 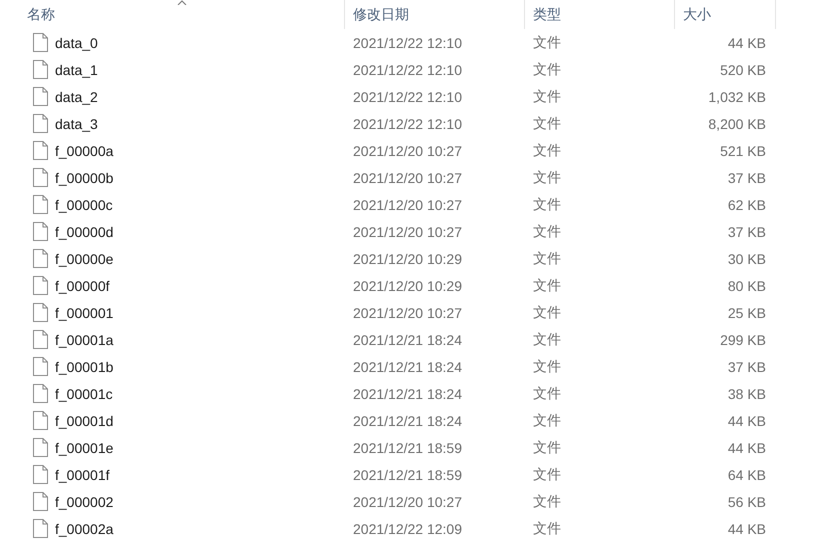 I want to click on column-header: 名称, so click(x=172, y=14).